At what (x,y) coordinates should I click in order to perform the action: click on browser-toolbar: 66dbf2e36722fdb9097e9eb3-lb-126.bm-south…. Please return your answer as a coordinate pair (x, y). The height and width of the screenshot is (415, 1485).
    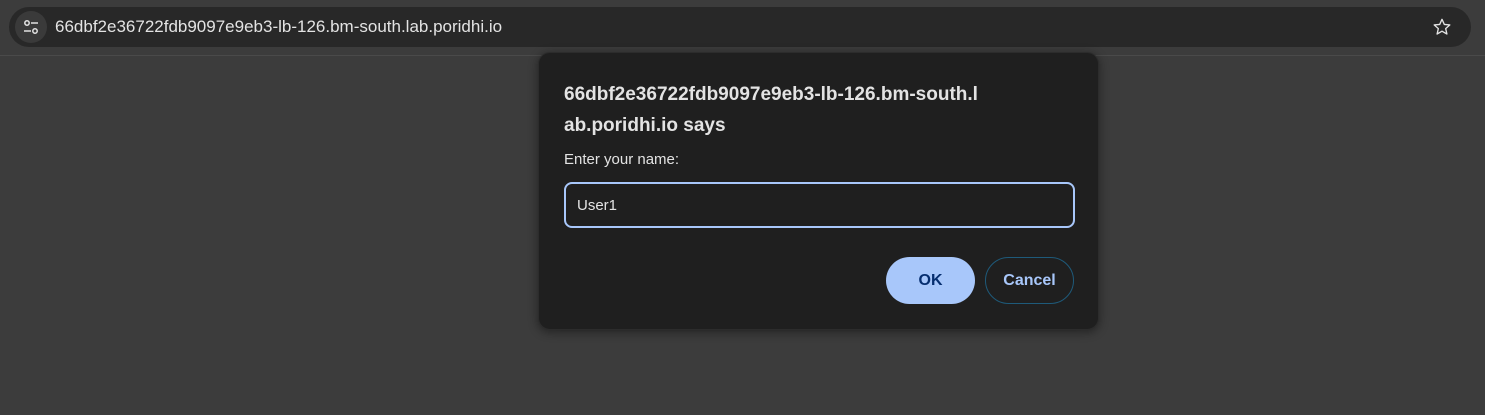
    Looking at the image, I should click on (742, 28).